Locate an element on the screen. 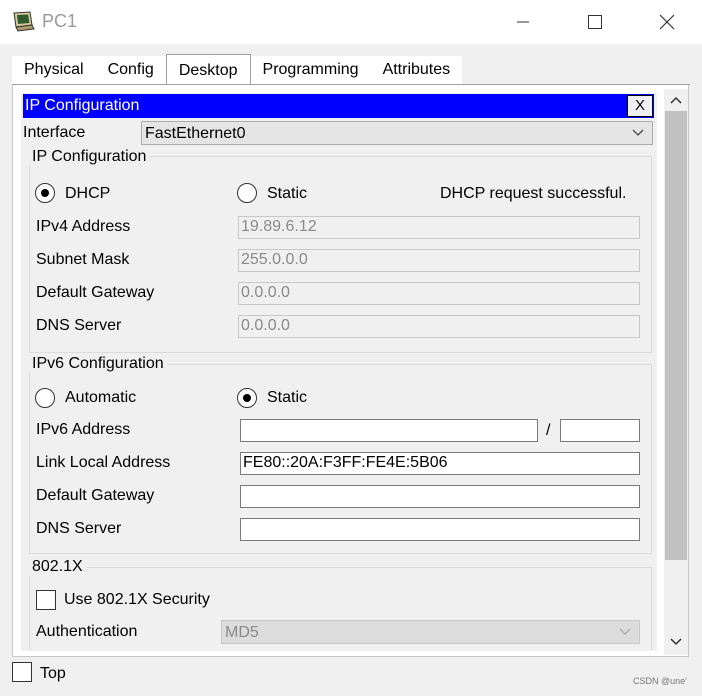 The image size is (702, 696). ipv6-dns-field is located at coordinates (440, 529).